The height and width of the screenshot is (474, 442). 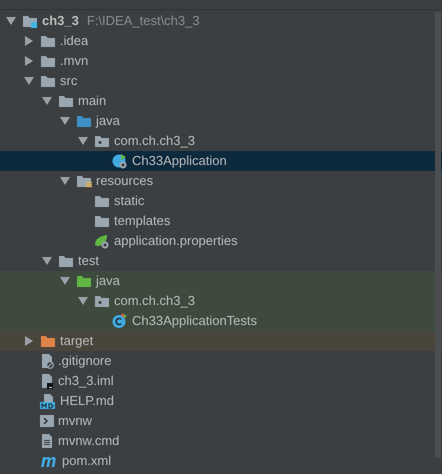 What do you see at coordinates (88, 261) in the screenshot?
I see `item-label: test` at bounding box center [88, 261].